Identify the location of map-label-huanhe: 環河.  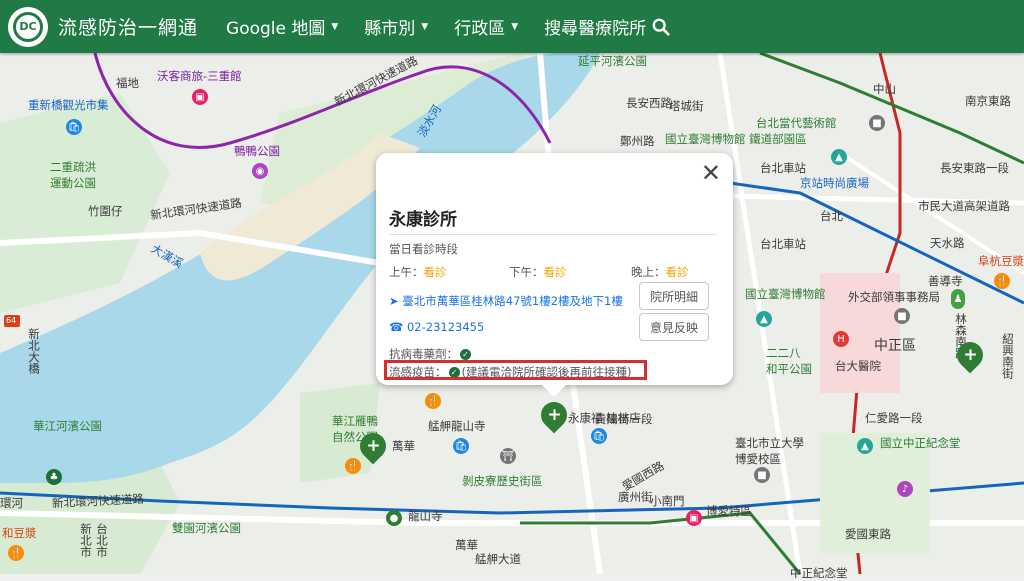
(11, 503).